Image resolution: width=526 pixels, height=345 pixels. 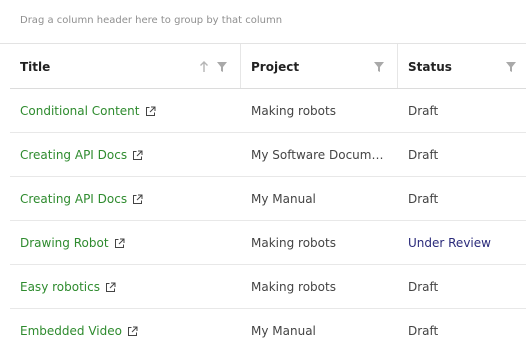 I want to click on column-header-project-label: Project, so click(x=275, y=67).